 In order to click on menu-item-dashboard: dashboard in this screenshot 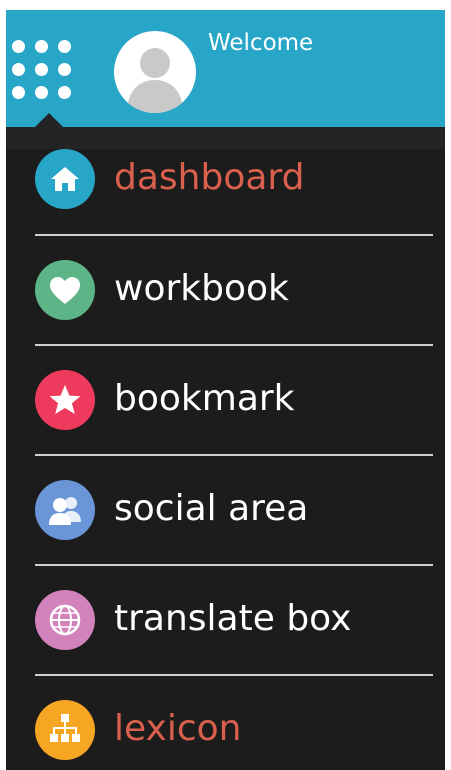, I will do `click(225, 180)`.